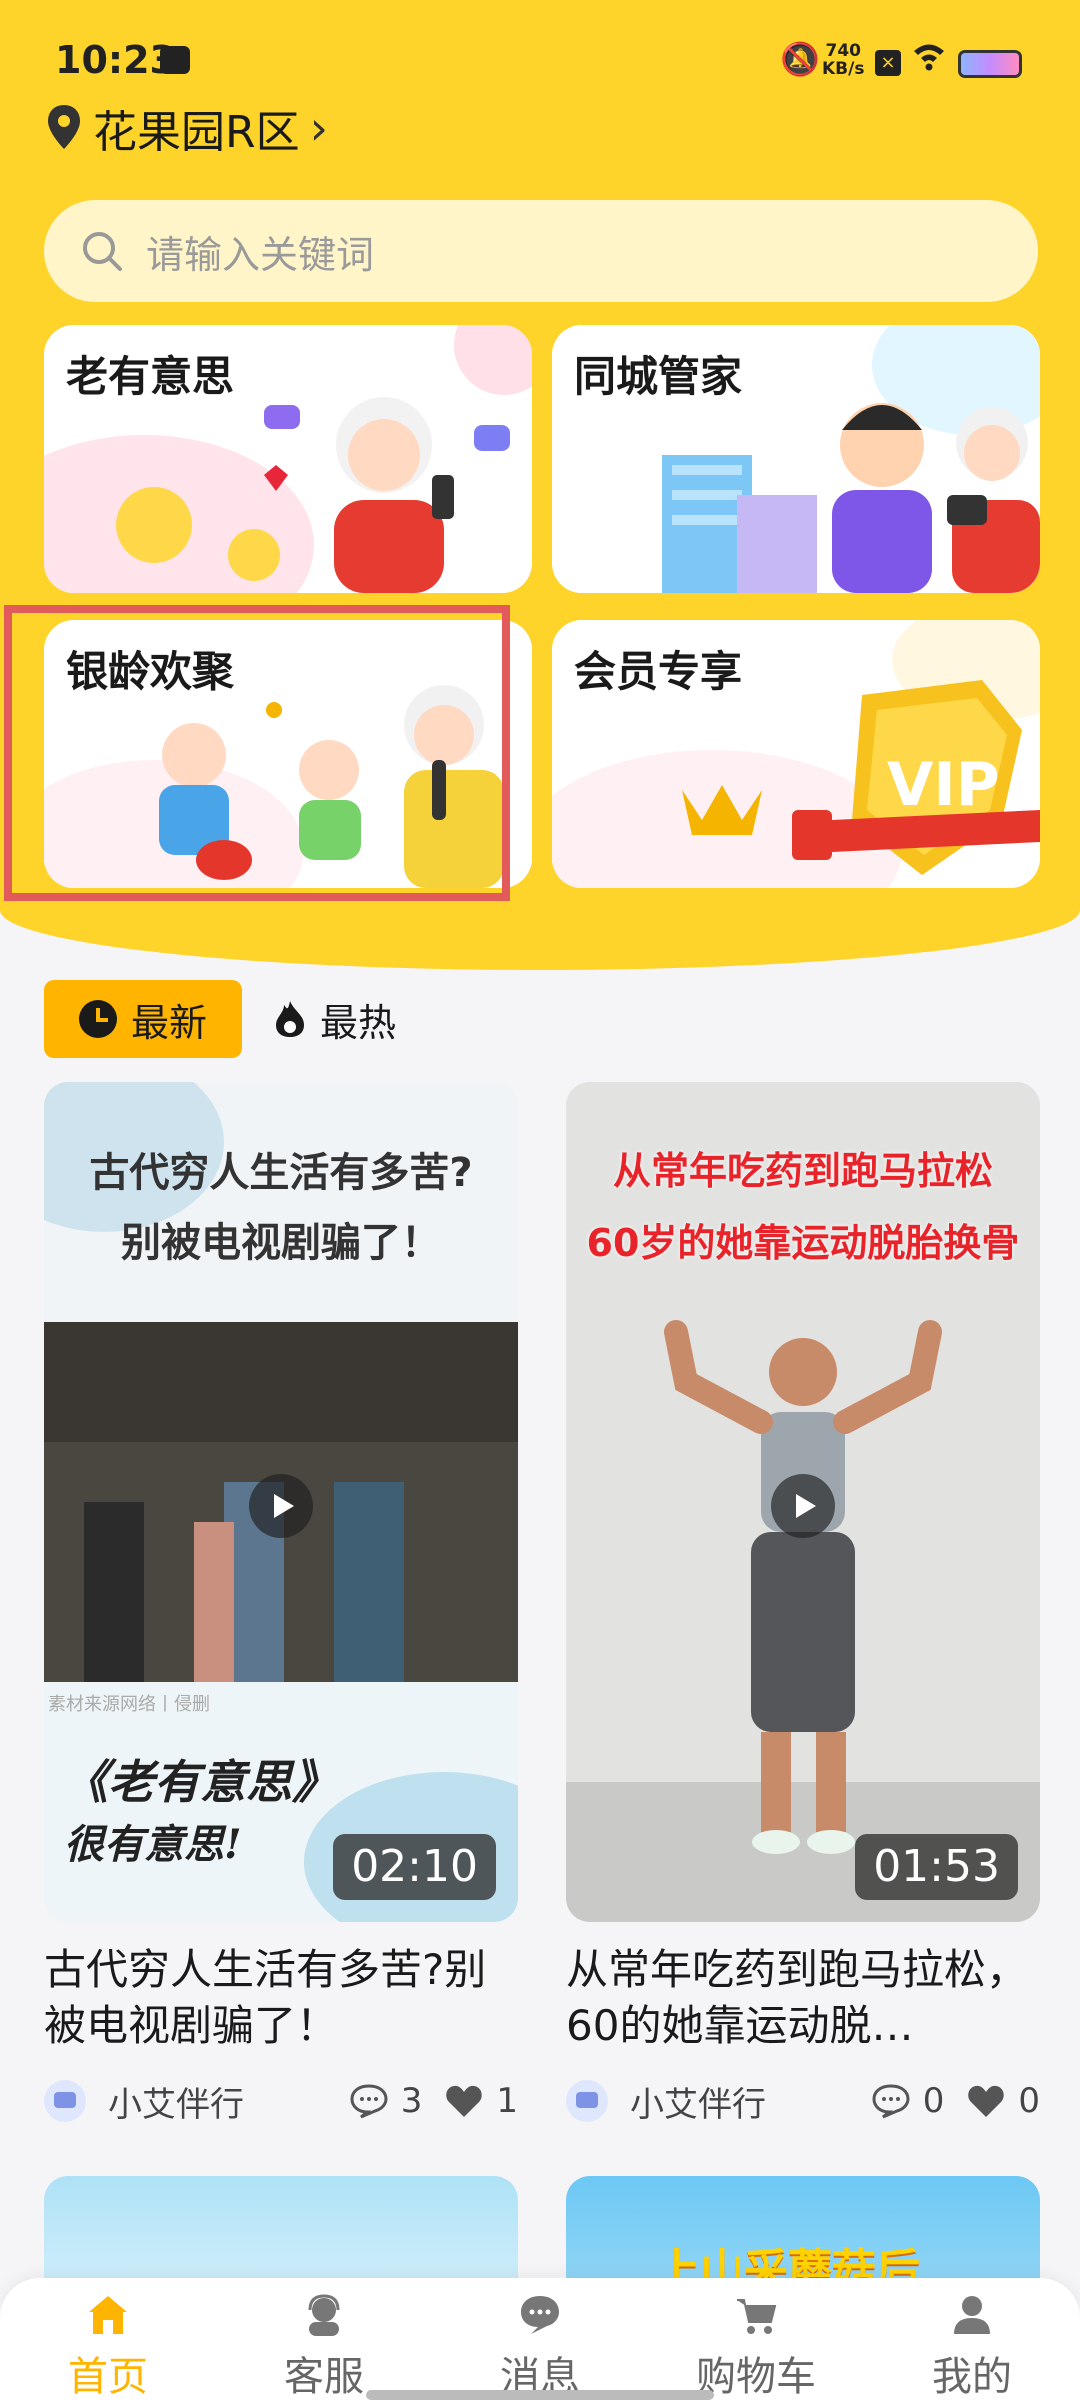 The image size is (1080, 2408). I want to click on source-note: 素材来源网络丨侵删, so click(129, 1704).